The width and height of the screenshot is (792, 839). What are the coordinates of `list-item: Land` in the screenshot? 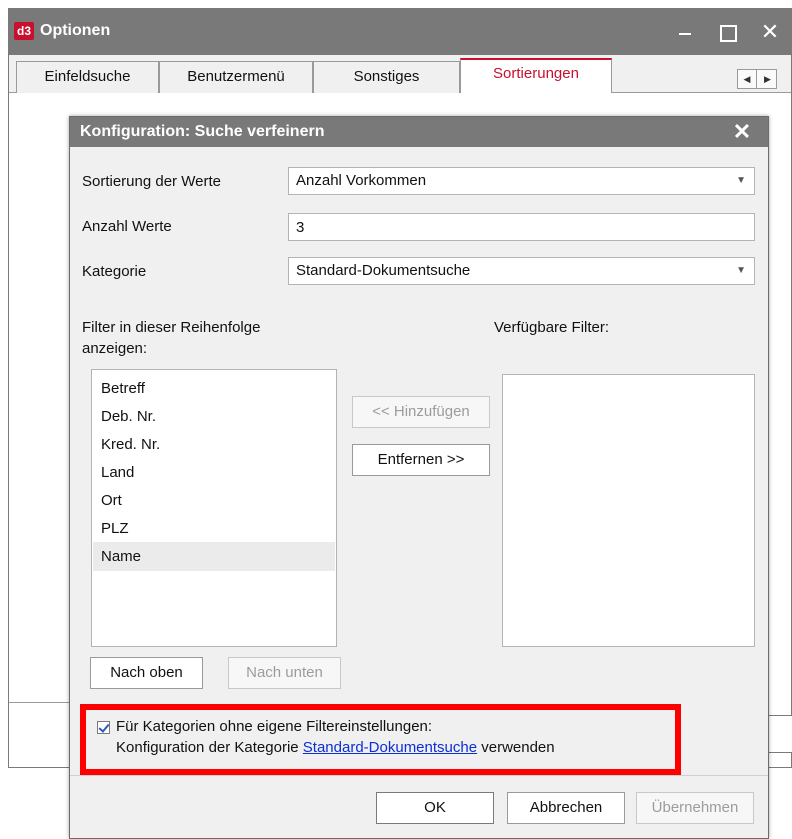 It's located at (214, 472).